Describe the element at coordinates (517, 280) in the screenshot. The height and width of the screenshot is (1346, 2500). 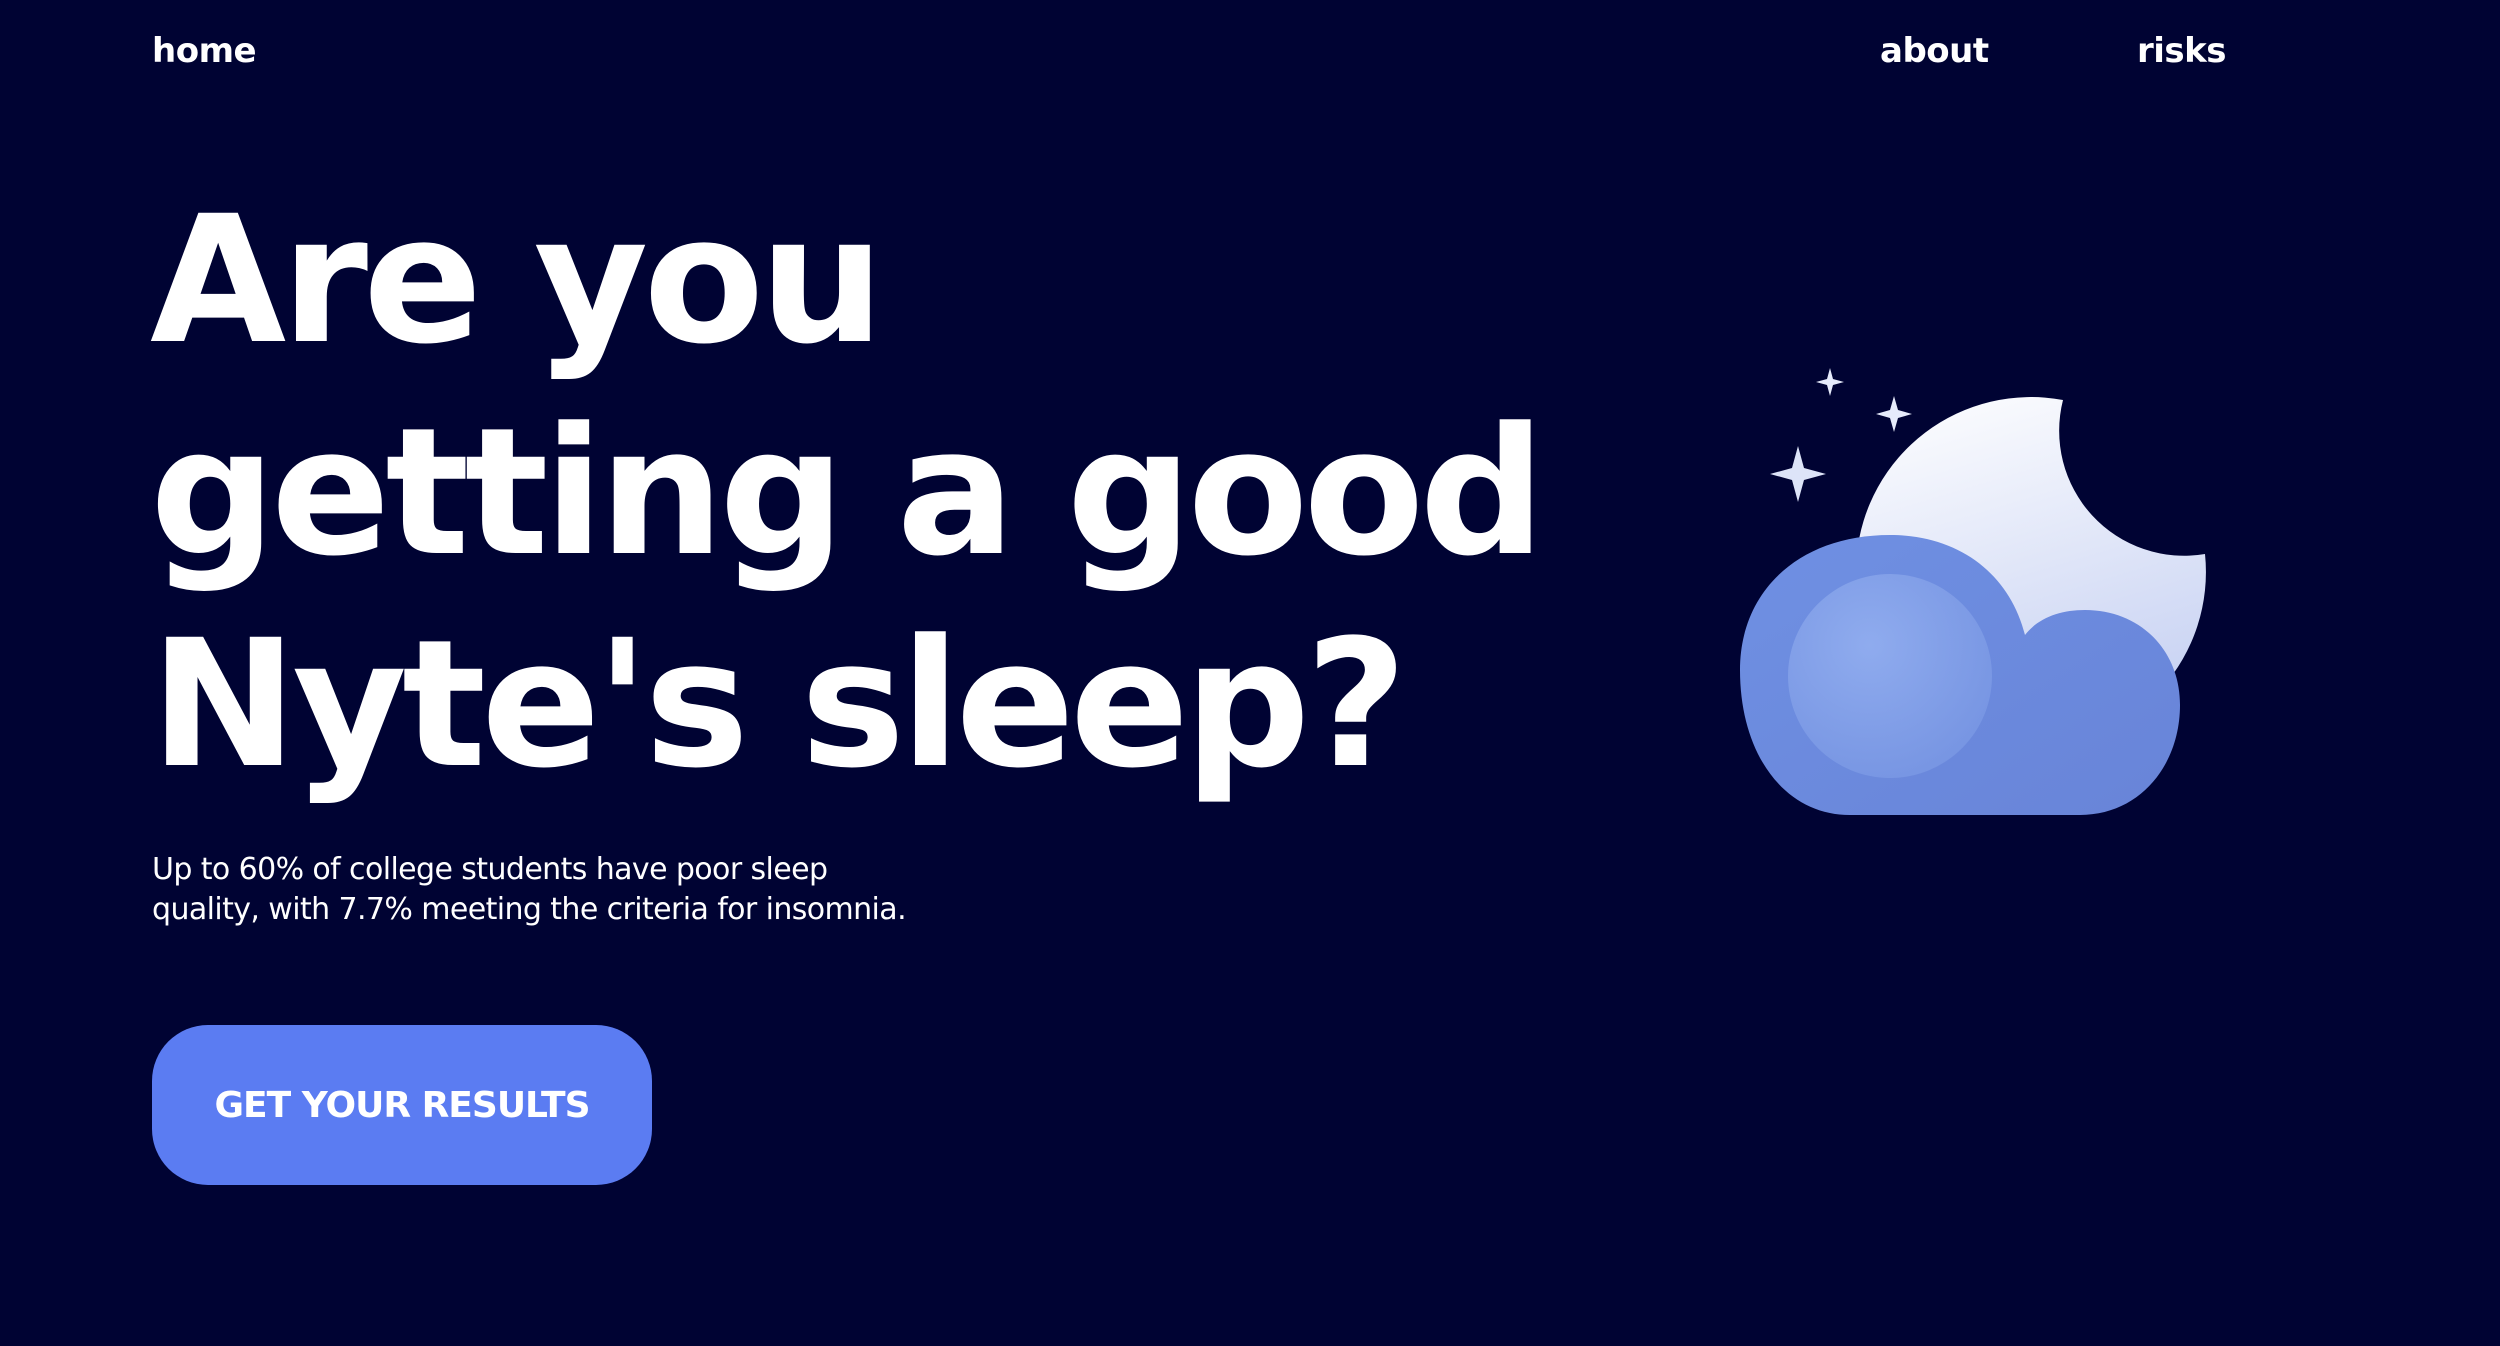
I see `headline-line-1: Are you` at that location.